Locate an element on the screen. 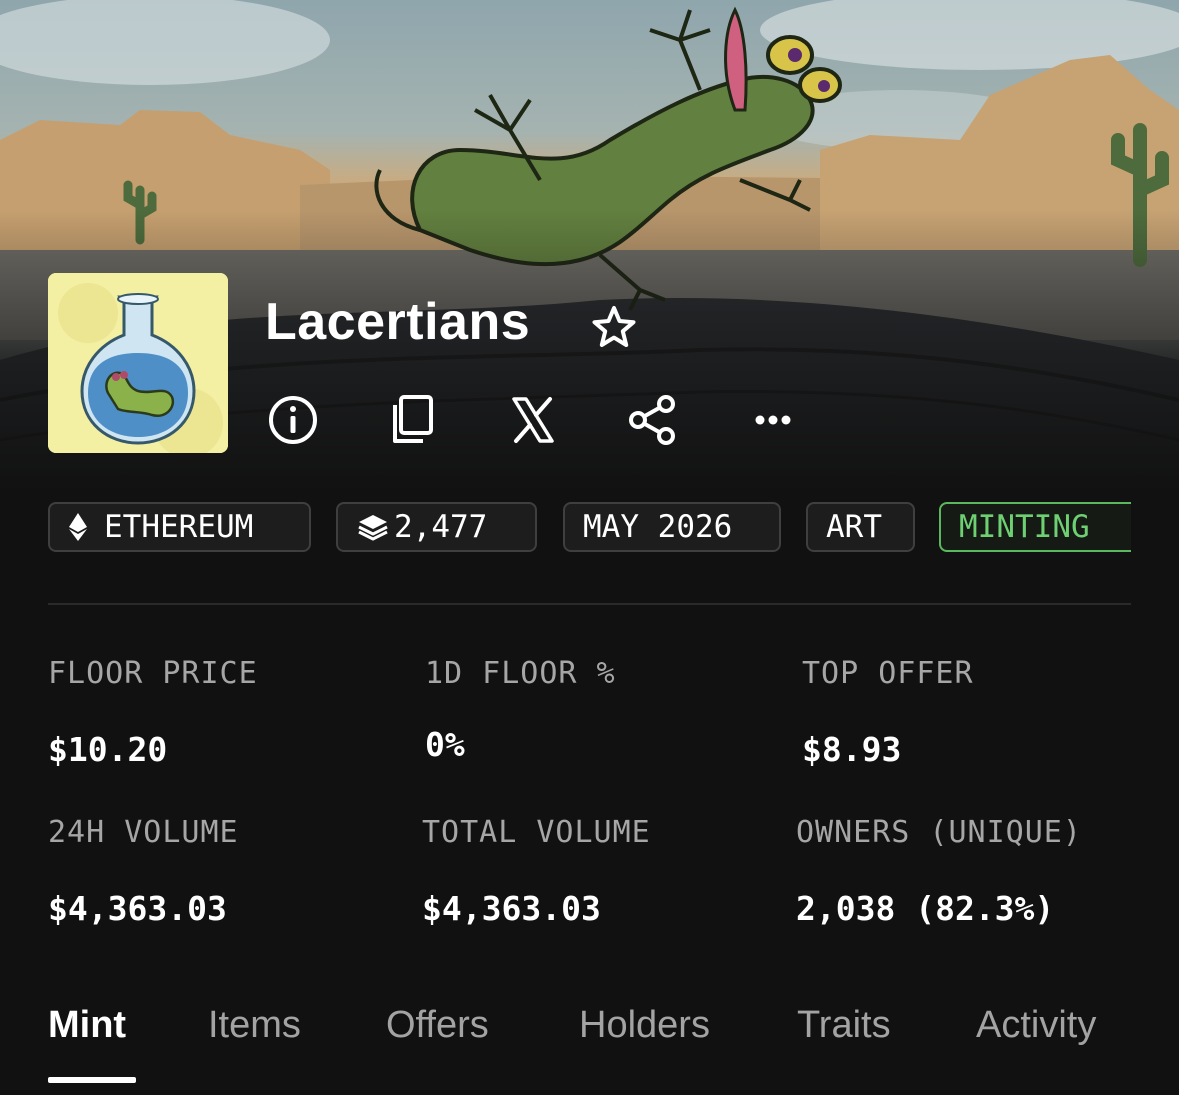  stat-label-24h-volume: 24H VOLUME is located at coordinates (143, 832).